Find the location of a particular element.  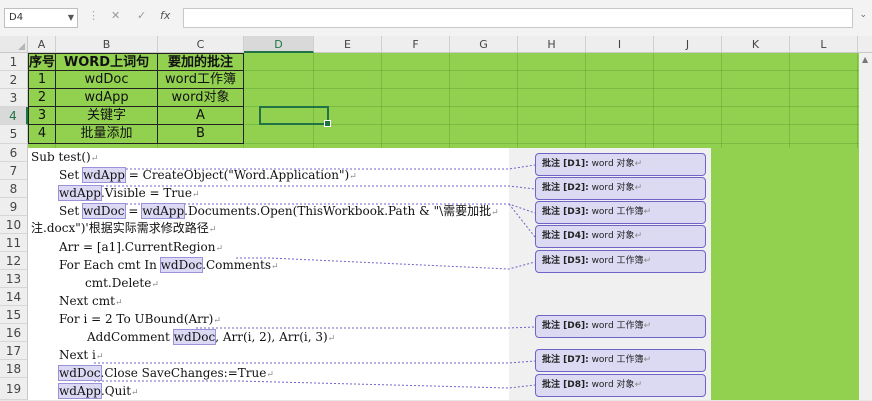

code-line: Arr = [a1].CurrentRegion↵ is located at coordinates (141, 248).